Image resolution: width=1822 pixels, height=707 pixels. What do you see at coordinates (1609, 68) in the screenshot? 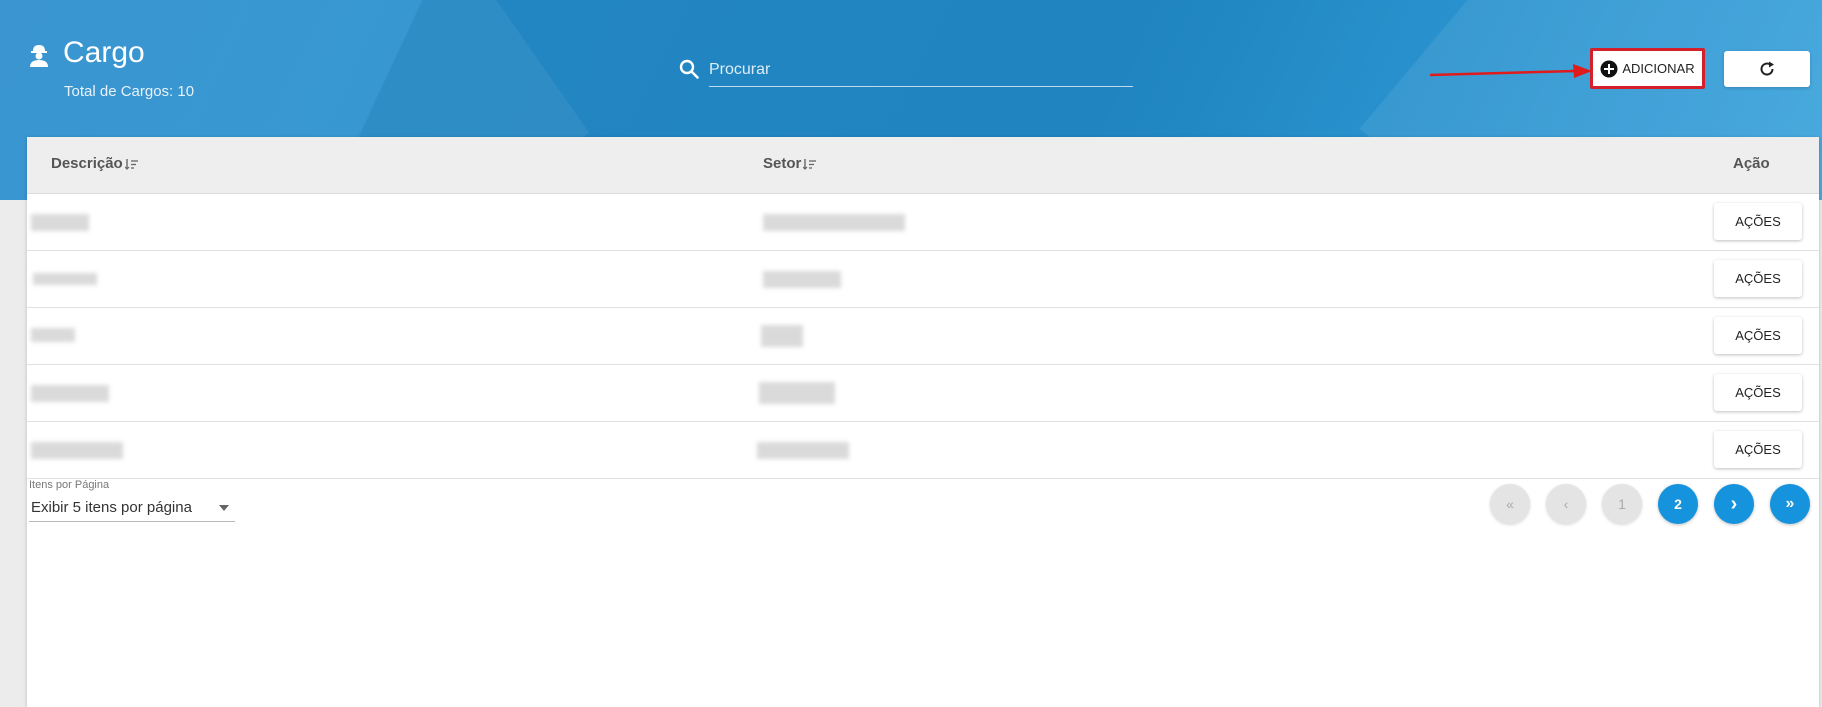
I see `plus-circle-icon` at bounding box center [1609, 68].